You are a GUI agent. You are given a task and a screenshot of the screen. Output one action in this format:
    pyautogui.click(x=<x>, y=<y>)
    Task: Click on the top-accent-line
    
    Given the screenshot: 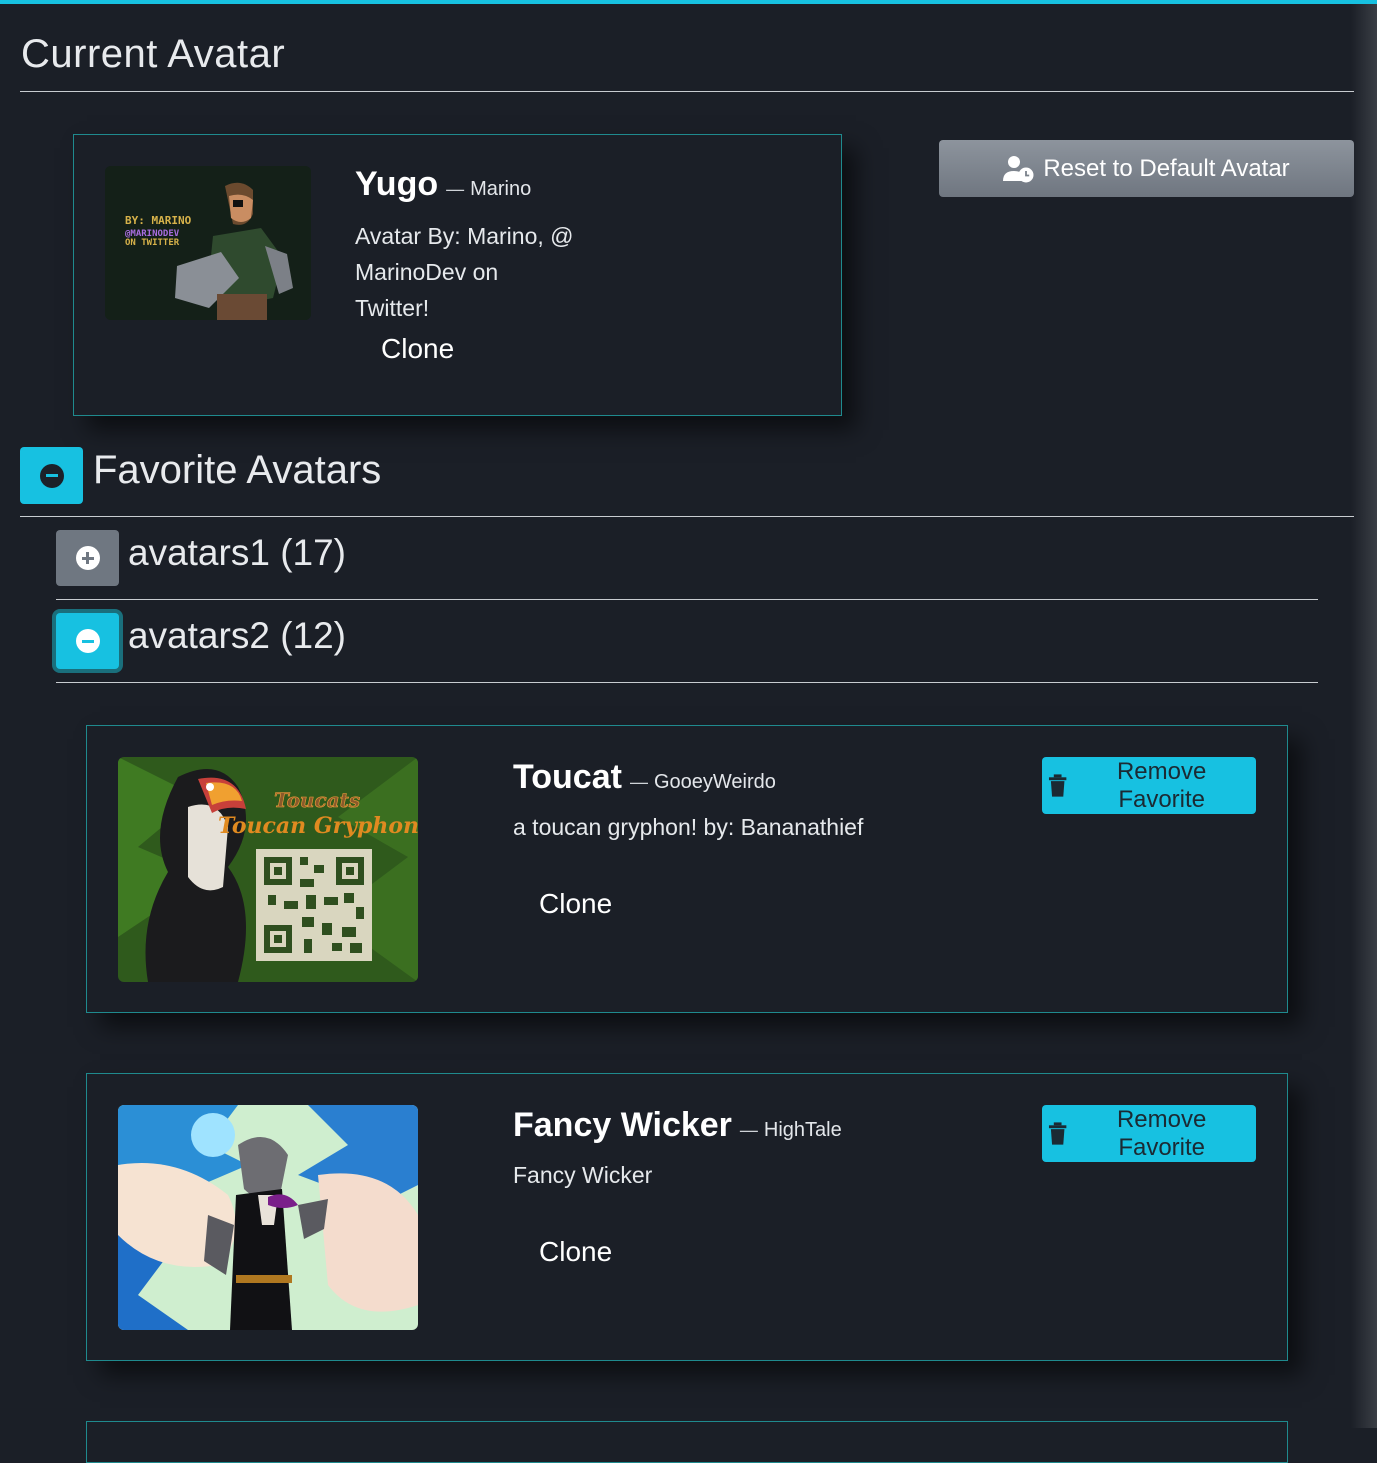 What is the action you would take?
    pyautogui.click(x=688, y=2)
    